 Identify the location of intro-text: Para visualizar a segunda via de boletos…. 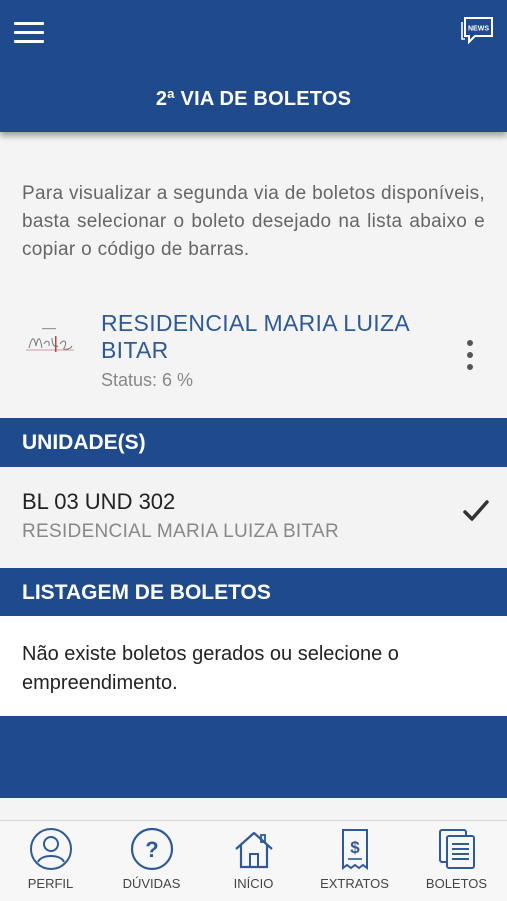
(253, 221).